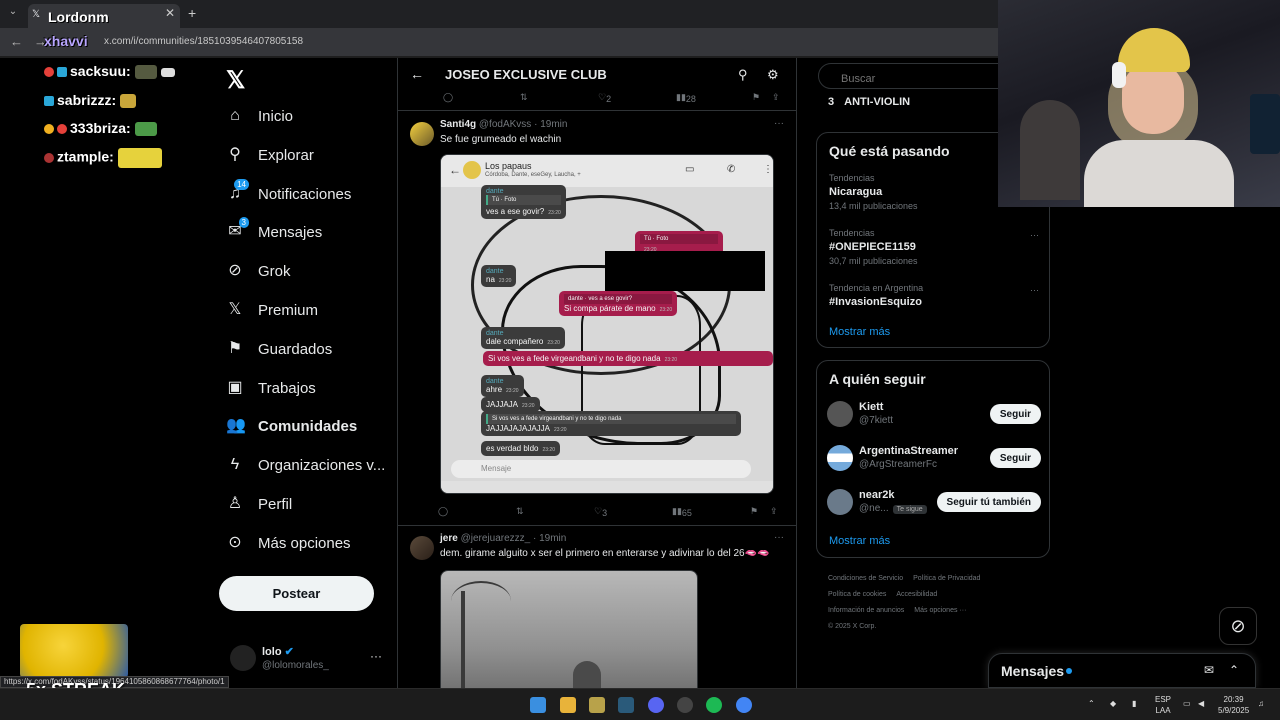 Image resolution: width=1280 pixels, height=720 pixels. What do you see at coordinates (538, 705) in the screenshot?
I see `windows-start-icon` at bounding box center [538, 705].